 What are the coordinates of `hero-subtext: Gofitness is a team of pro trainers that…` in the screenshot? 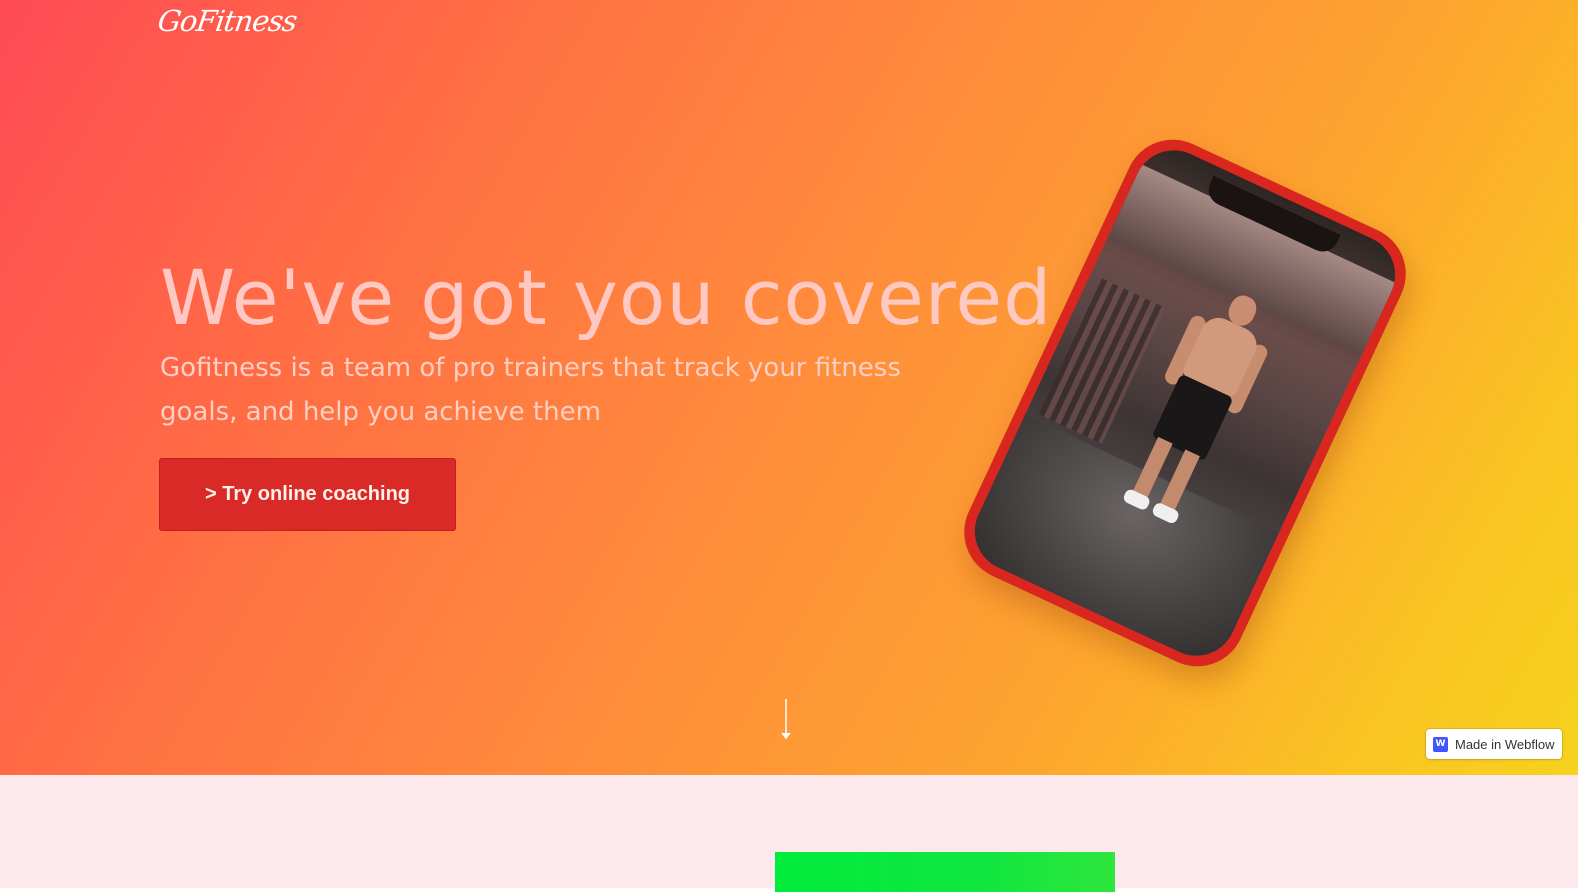 It's located at (530, 390).